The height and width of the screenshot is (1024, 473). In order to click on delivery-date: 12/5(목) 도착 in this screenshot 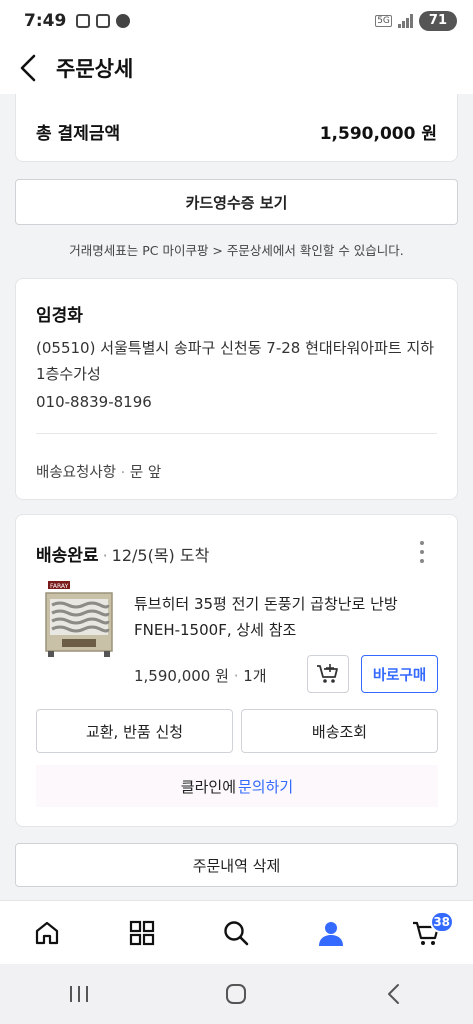, I will do `click(160, 555)`.